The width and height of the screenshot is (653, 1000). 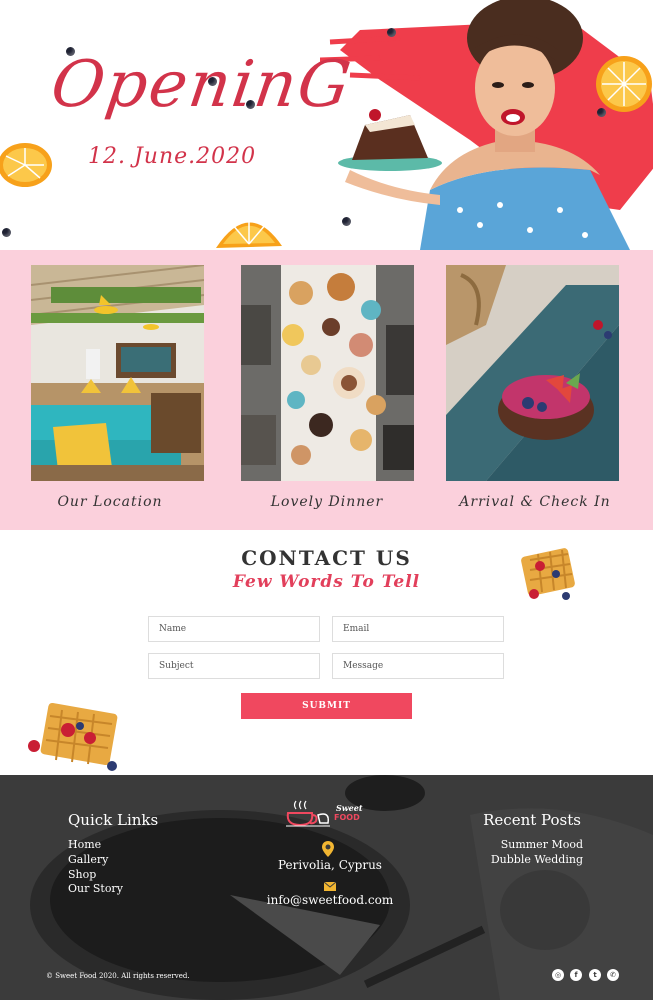 I want to click on woman-with-cake-image, so click(x=484, y=125).